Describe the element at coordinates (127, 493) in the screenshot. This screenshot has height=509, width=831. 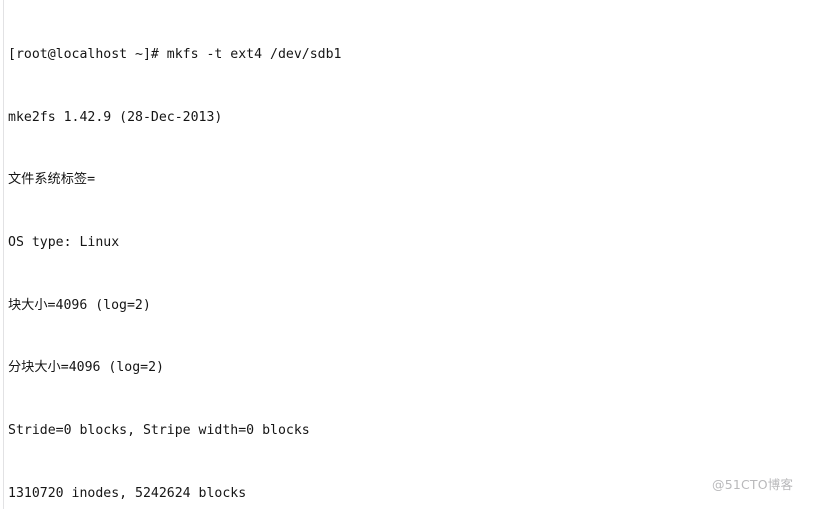
I see `terminal-line-inodes-blocks: 1310720 inodes, 5242624 blocks` at that location.